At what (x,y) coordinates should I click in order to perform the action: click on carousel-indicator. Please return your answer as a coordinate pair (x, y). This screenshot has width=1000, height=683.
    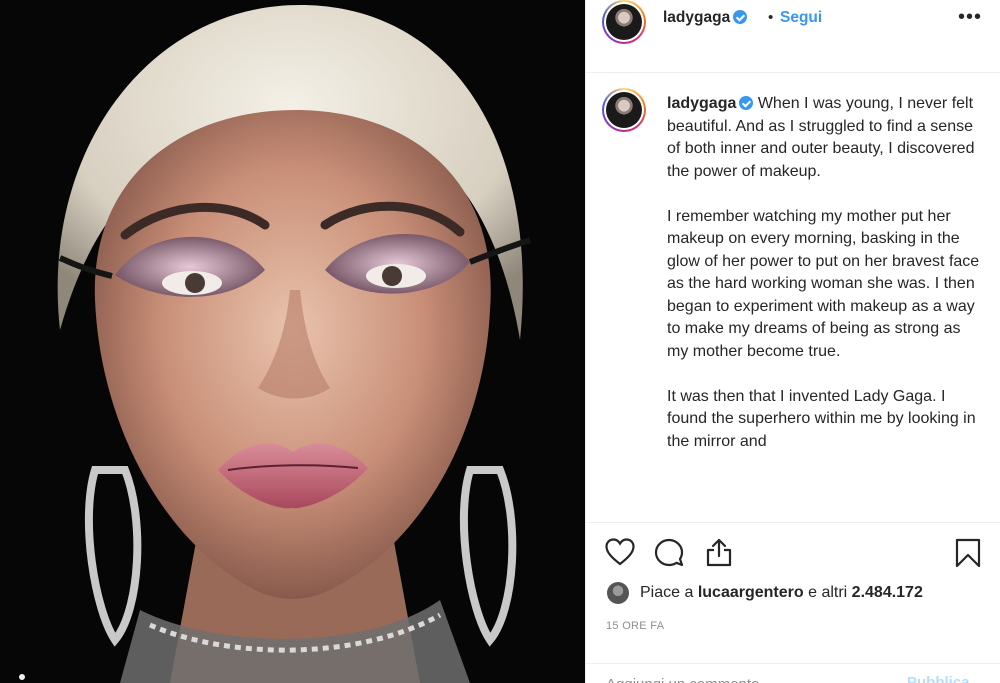
    Looking at the image, I should click on (22, 677).